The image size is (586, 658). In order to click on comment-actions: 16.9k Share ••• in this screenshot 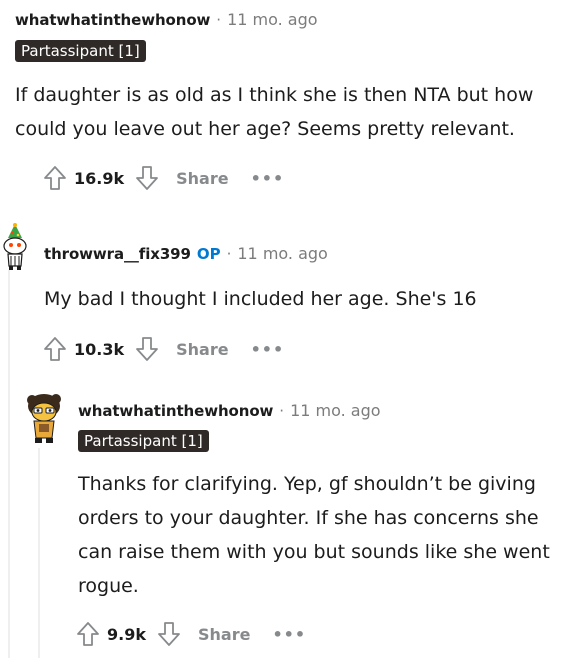, I will do `click(162, 178)`.